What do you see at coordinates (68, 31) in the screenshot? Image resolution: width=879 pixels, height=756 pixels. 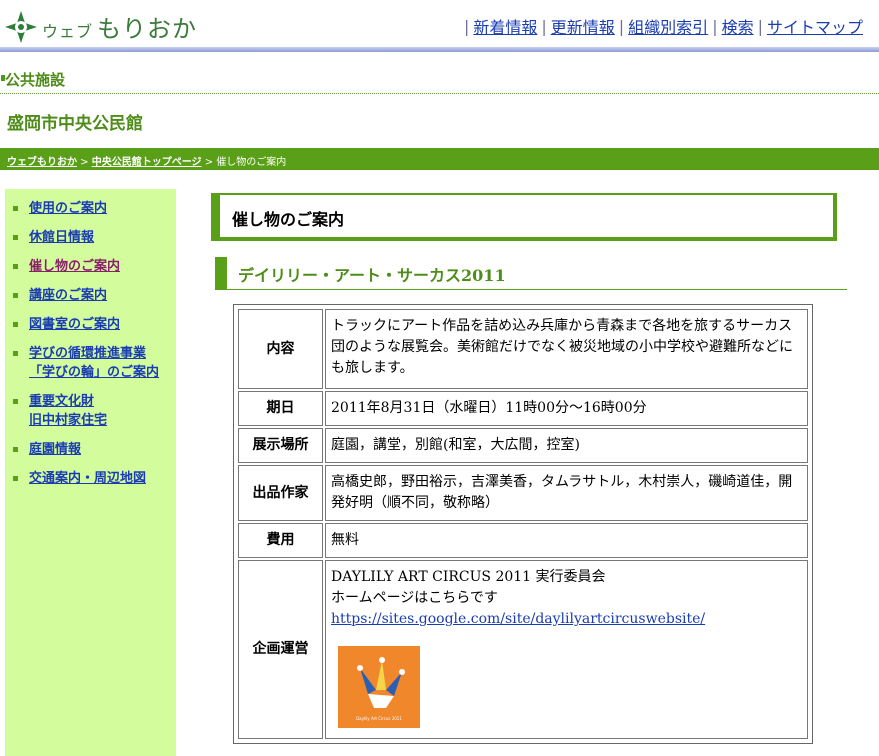 I see `logo-text-small: ウェブ` at bounding box center [68, 31].